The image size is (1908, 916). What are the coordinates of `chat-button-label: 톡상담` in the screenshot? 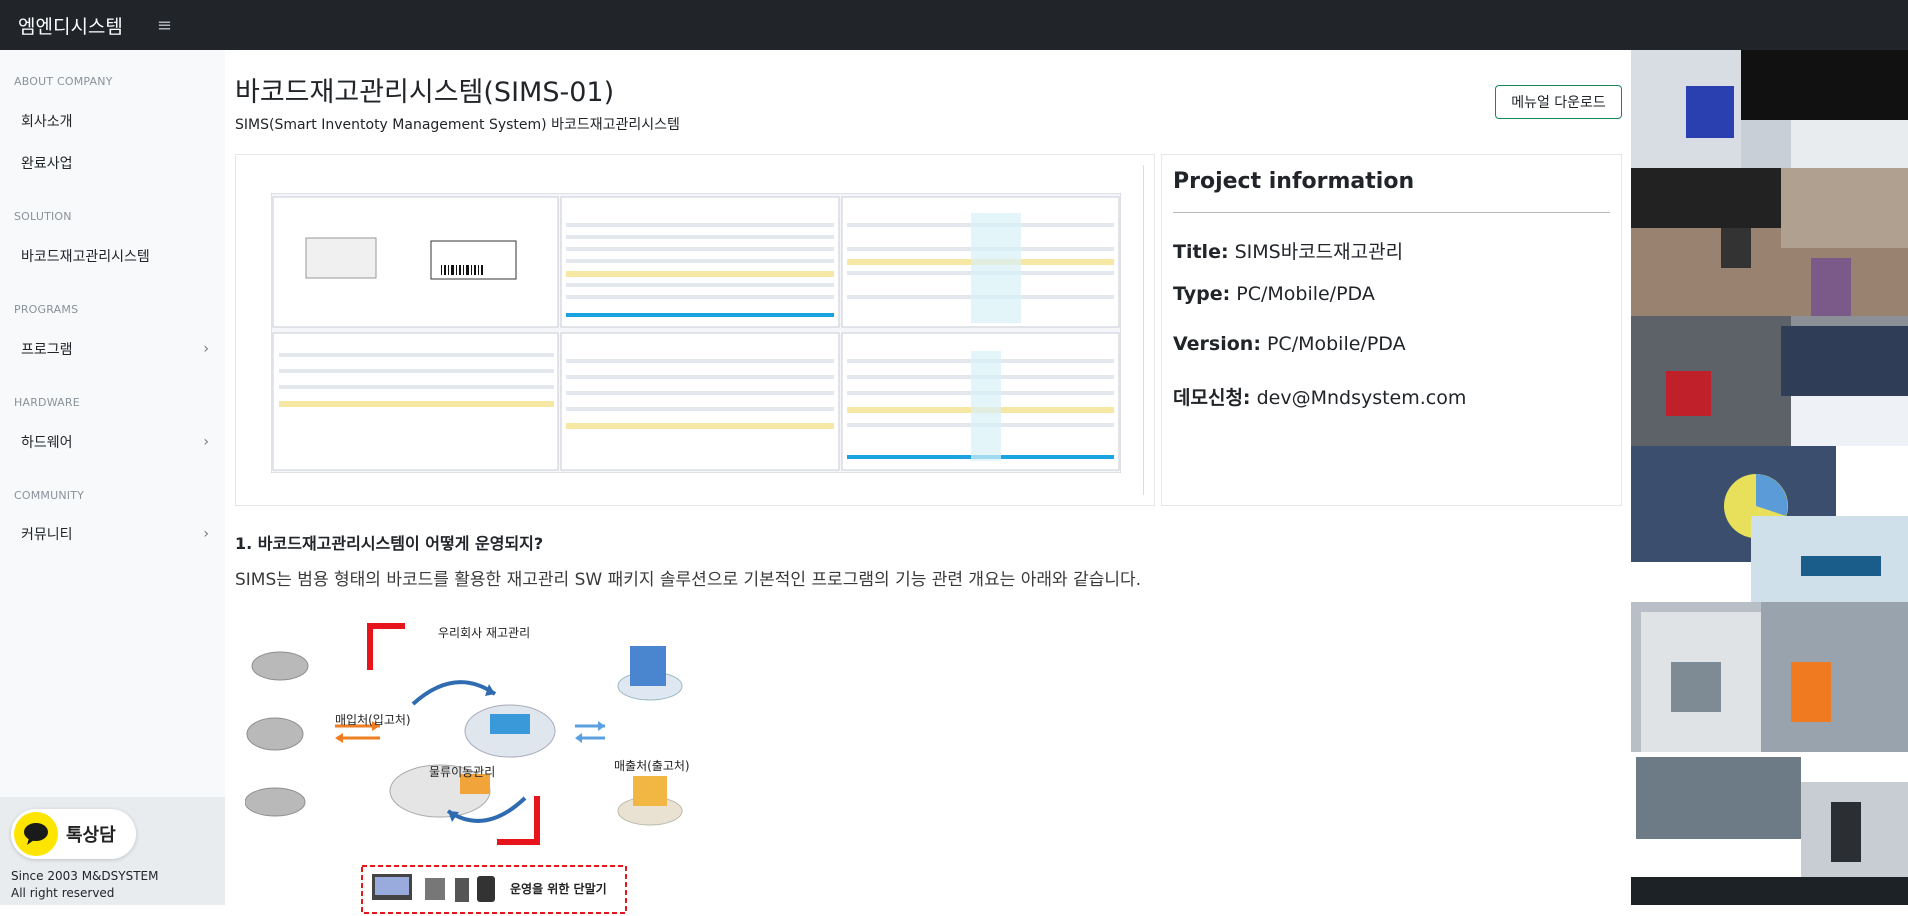 It's located at (91, 835).